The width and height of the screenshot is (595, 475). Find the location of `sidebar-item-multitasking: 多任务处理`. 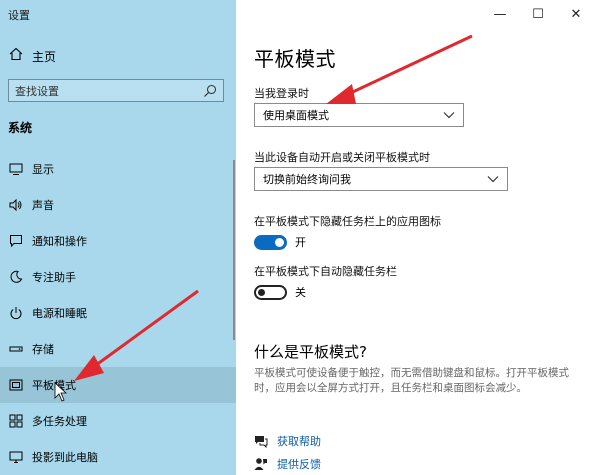

sidebar-item-multitasking: 多任务处理 is located at coordinates (118, 421).